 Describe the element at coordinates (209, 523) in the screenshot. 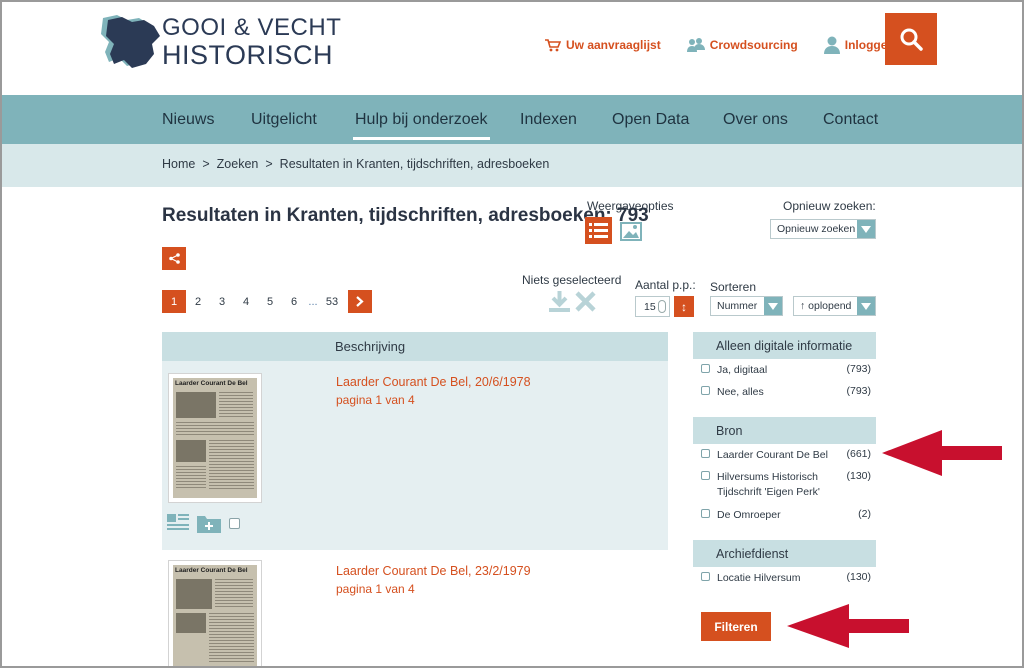

I see `add-to-folder-icon` at that location.